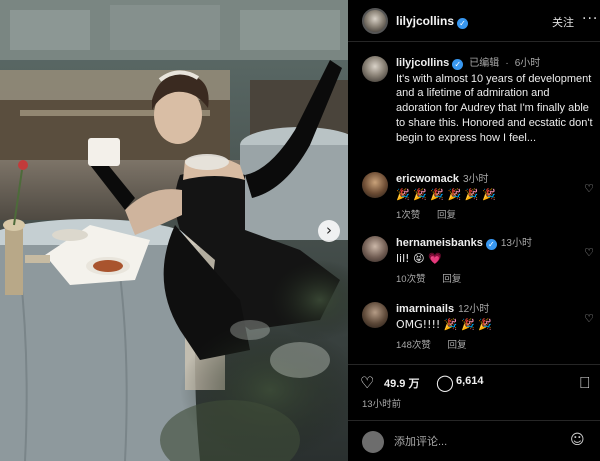 Image resolution: width=600 pixels, height=461 pixels. I want to click on comment-item: imarninails 12小时 OMG!!!! 🎉 🎉 🎉 148次赞 回复 ♡, so click(478, 326).